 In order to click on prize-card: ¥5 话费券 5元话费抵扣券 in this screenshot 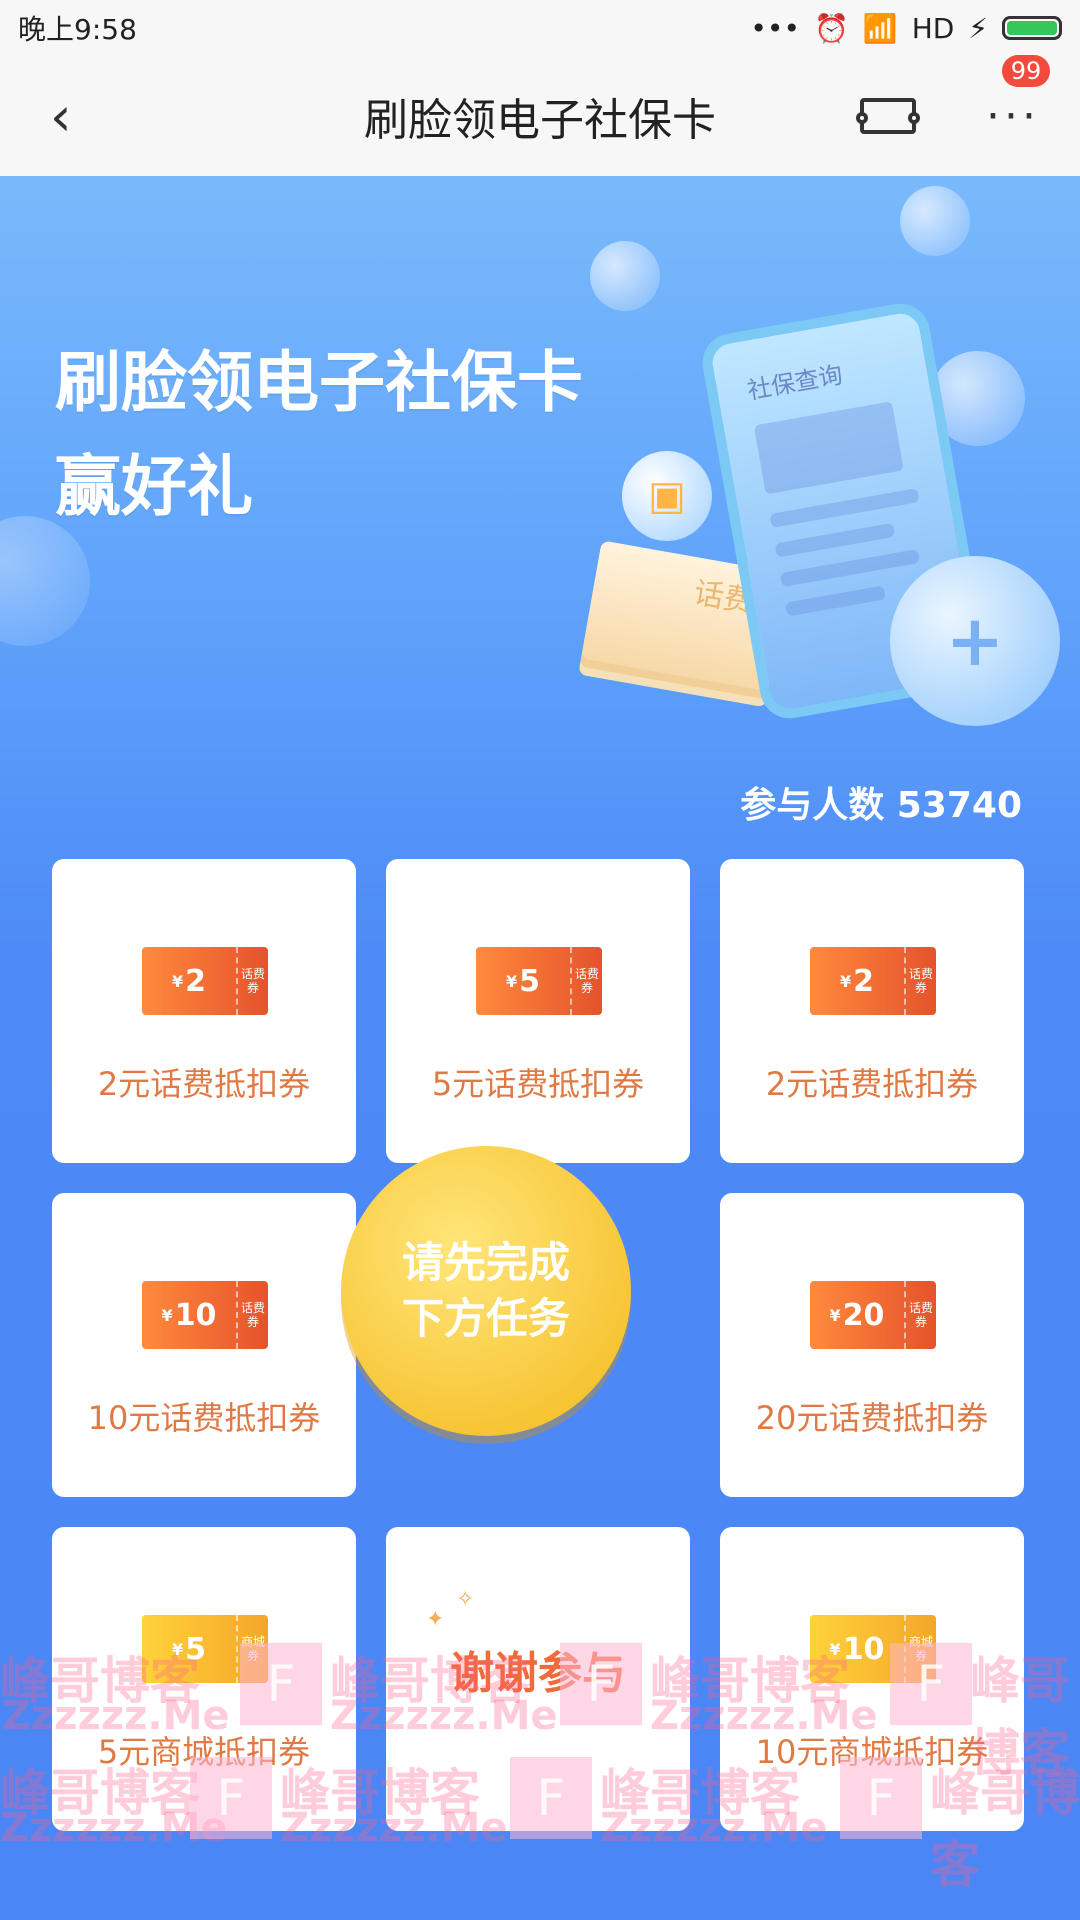, I will do `click(538, 1011)`.